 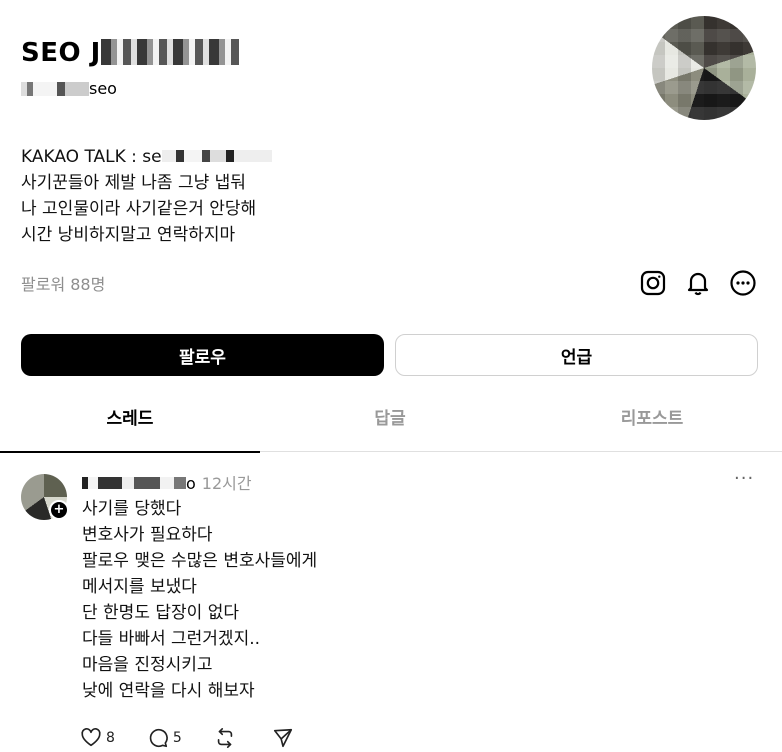 I want to click on instagram-icon, so click(x=653, y=283).